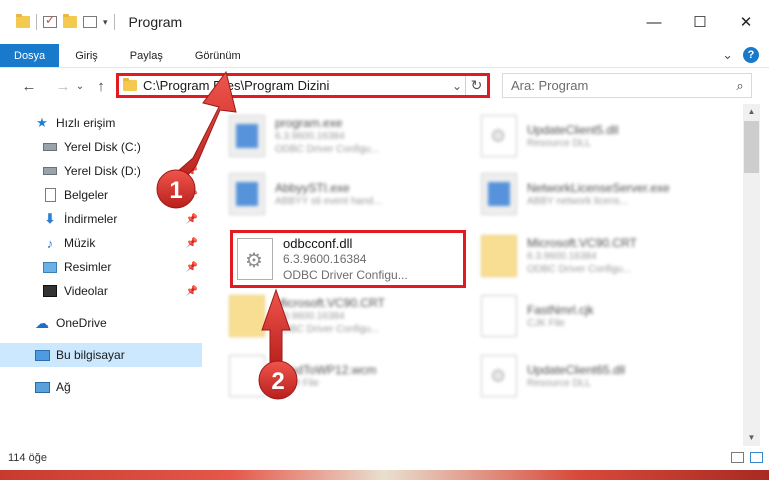  I want to click on sidebar-item-this-pc: Bu bilgisayar, so click(101, 355).